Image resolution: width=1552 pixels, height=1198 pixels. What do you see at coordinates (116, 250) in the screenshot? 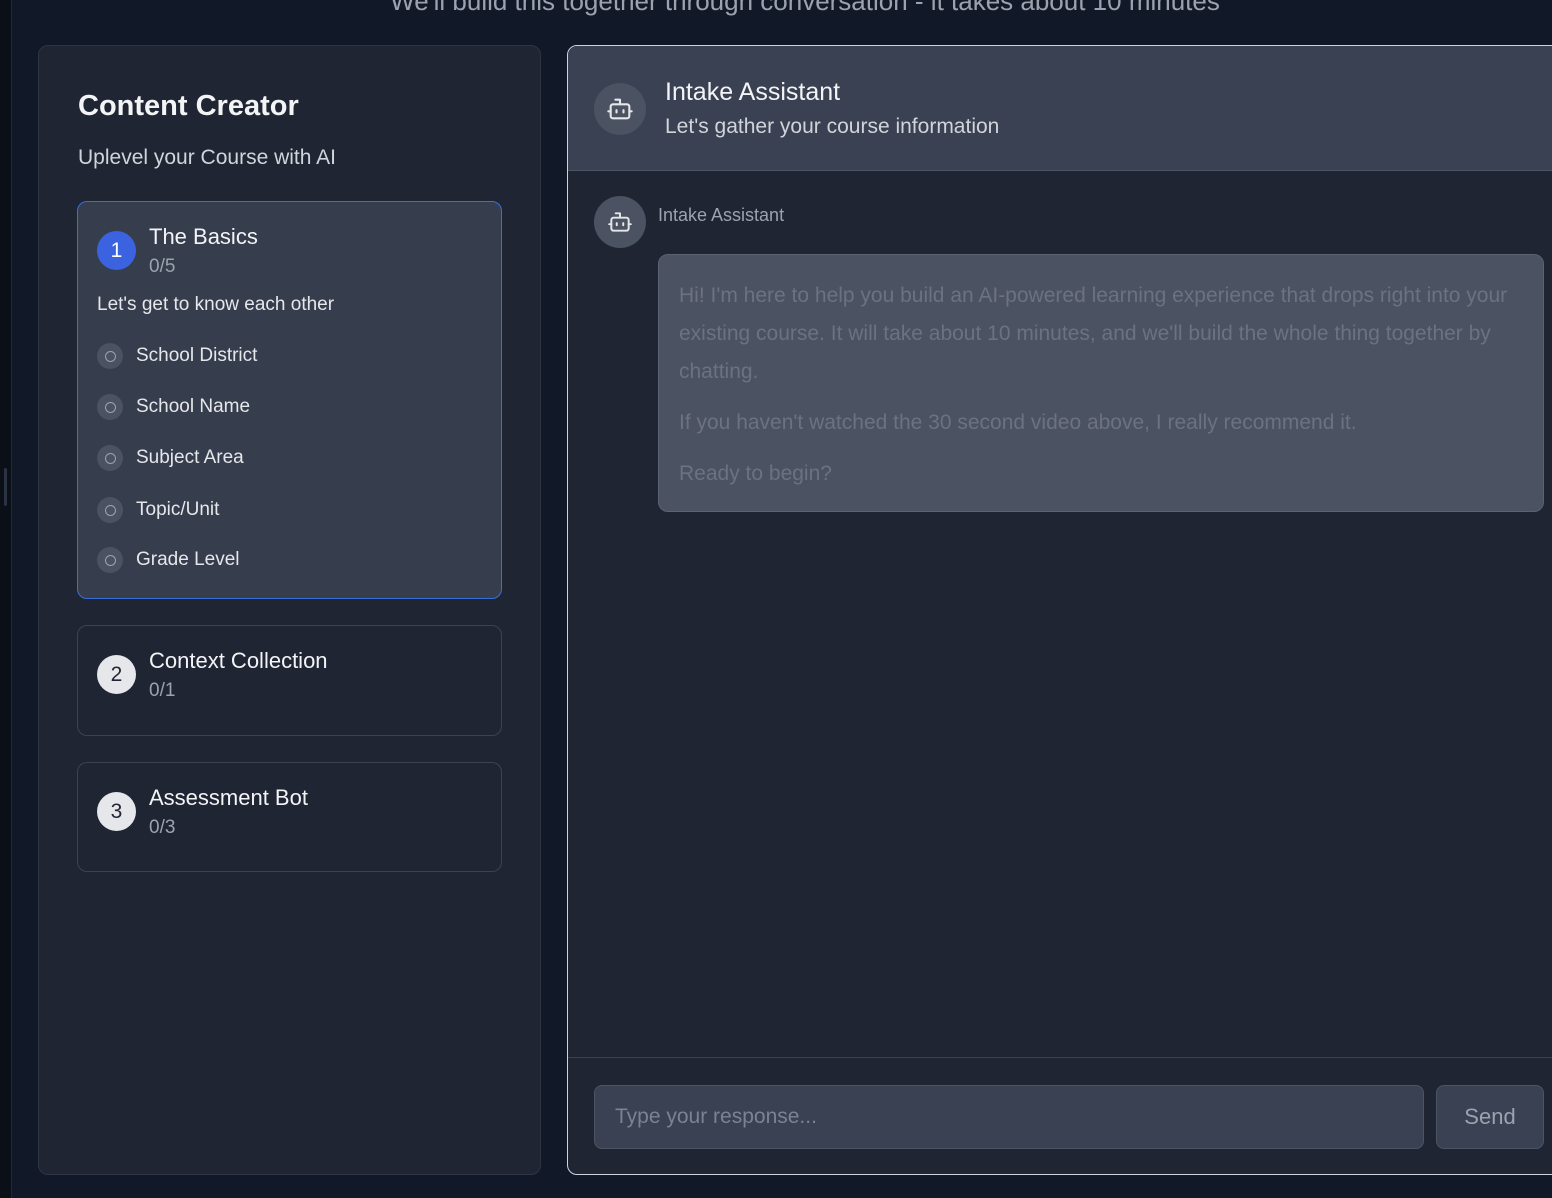
I see `step-number-badge: 1` at bounding box center [116, 250].